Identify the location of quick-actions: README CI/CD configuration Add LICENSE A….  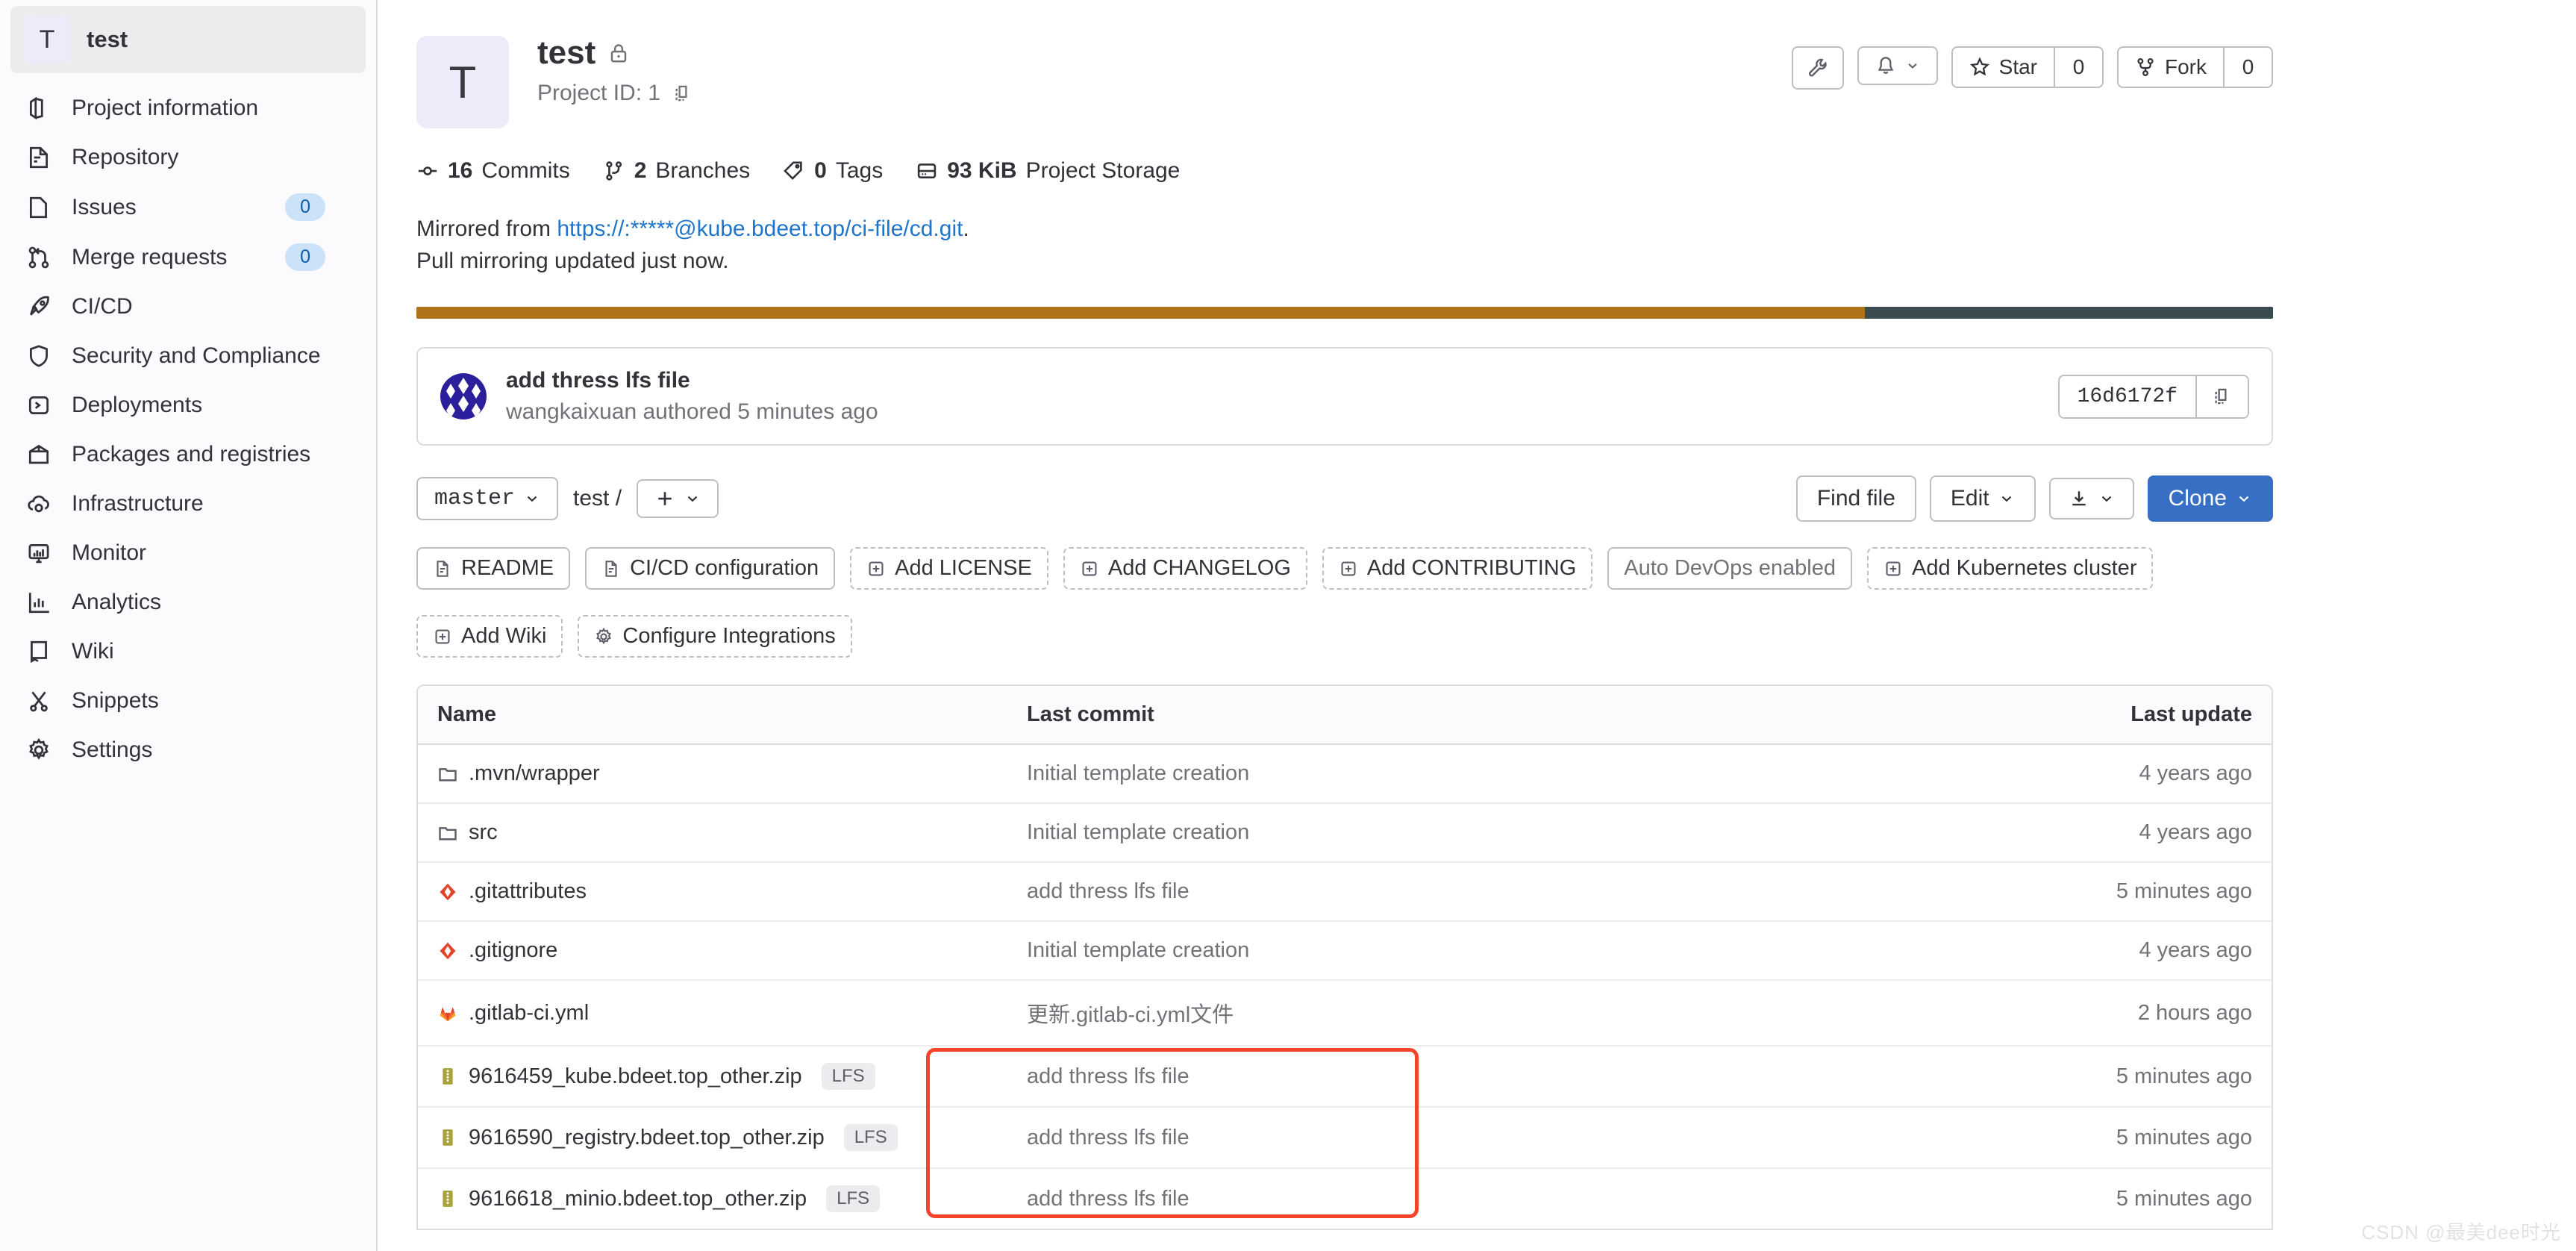
(1344, 568).